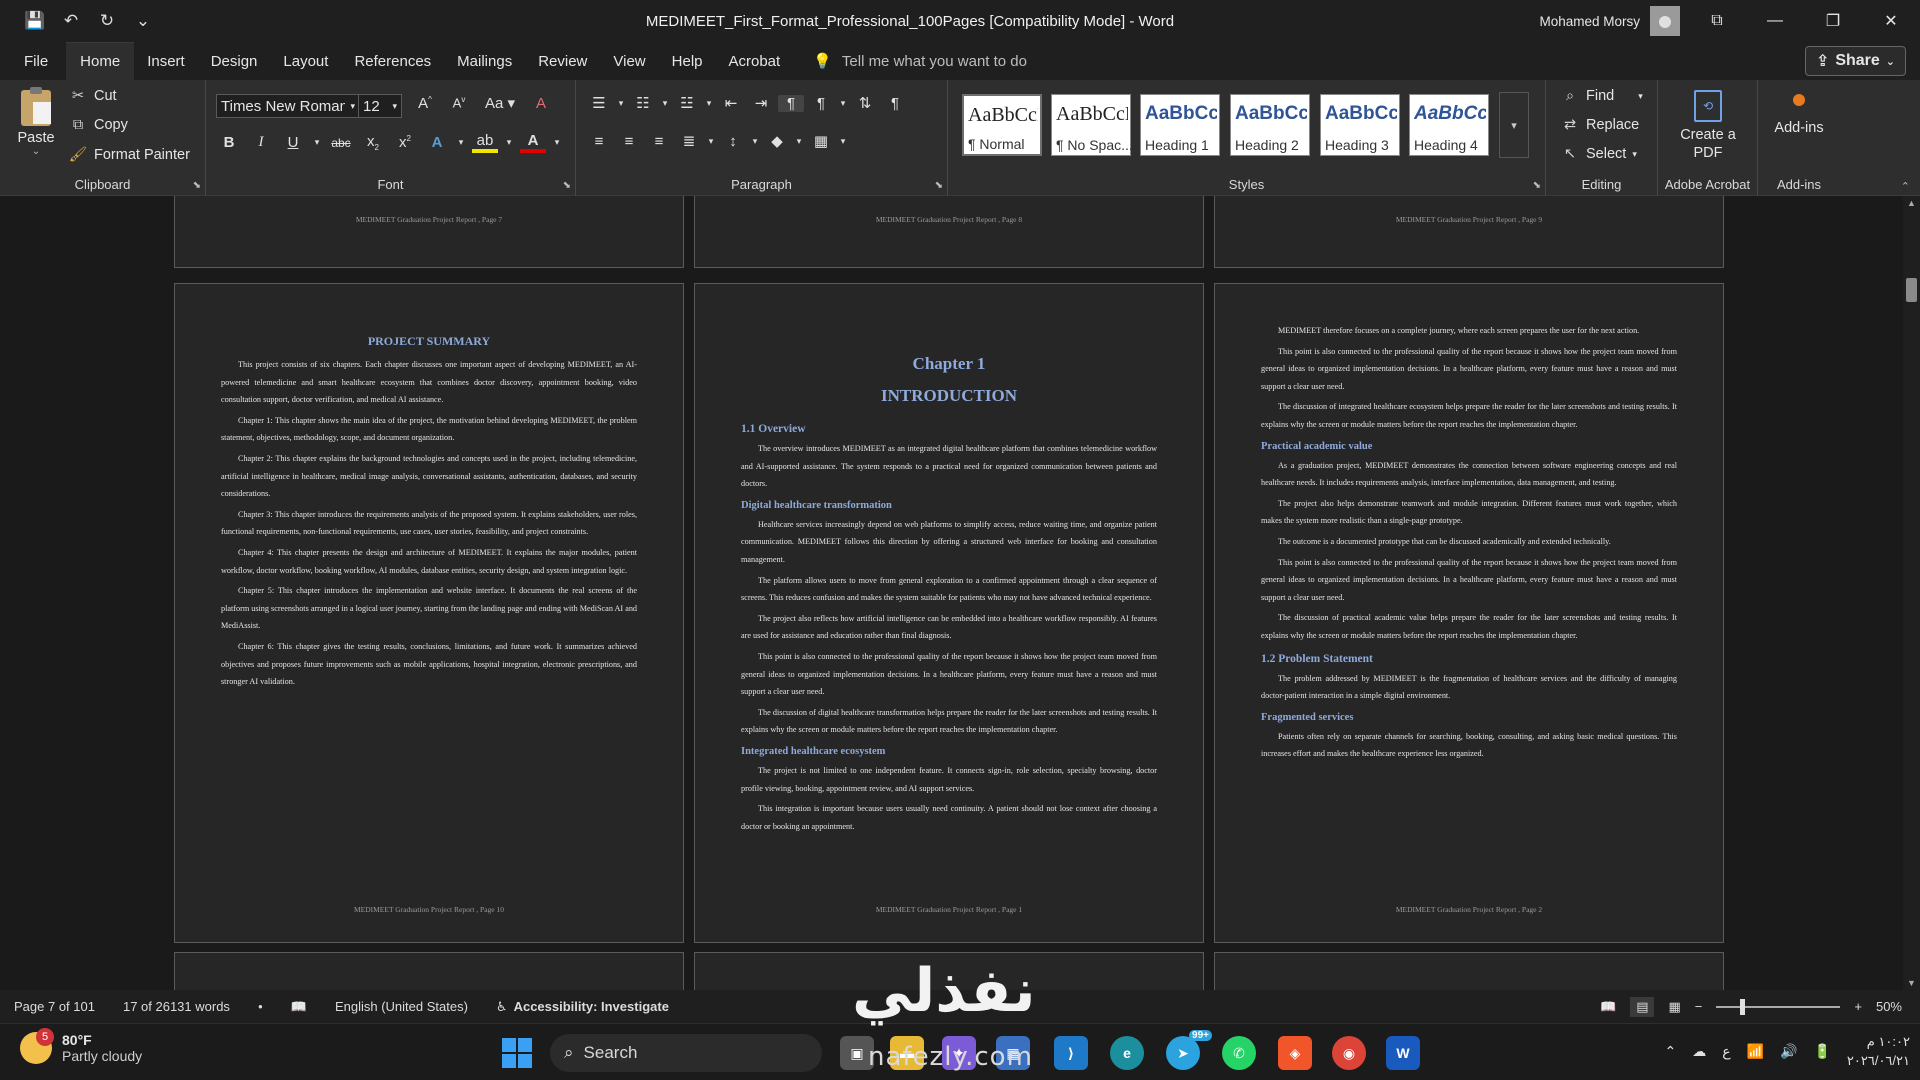 The image size is (1920, 1080). Describe the element at coordinates (260, 1006) in the screenshot. I see `macro-recording-icon: ●` at that location.